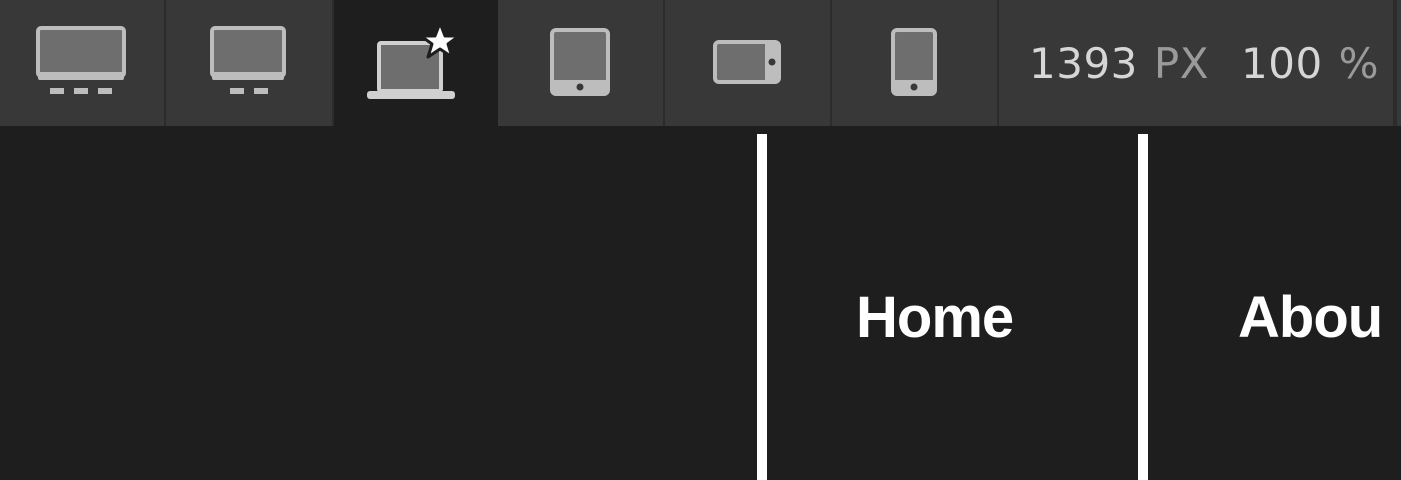  I want to click on canvas-size-readout: 1393 PX 100 %, so click(1198, 63).